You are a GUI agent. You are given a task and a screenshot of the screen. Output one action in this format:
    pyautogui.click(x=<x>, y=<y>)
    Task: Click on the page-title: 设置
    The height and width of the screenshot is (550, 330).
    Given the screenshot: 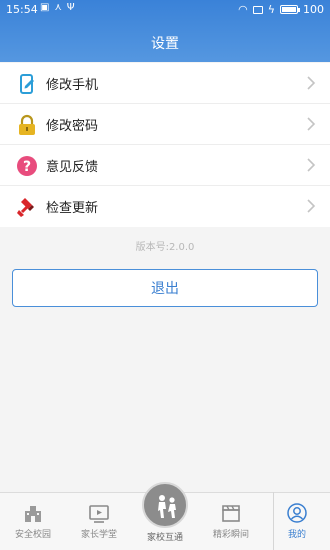 What is the action you would take?
    pyautogui.click(x=165, y=44)
    